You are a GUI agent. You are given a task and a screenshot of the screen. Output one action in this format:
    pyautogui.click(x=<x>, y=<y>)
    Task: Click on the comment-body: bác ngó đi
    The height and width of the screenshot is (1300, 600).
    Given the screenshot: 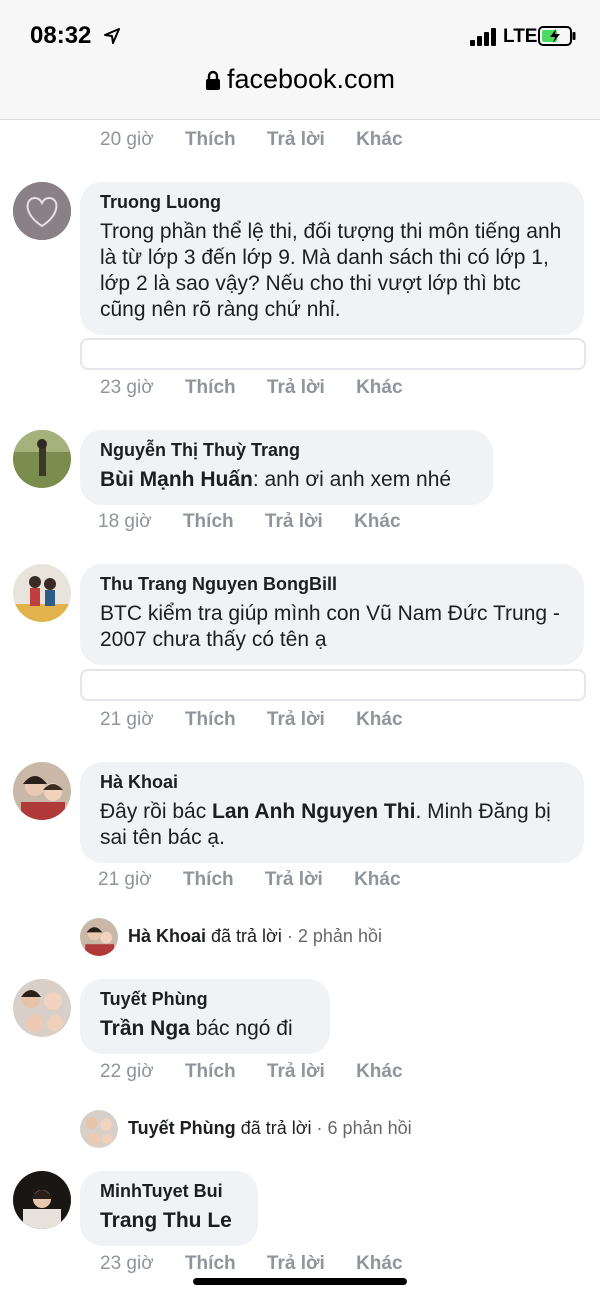 What is the action you would take?
    pyautogui.click(x=241, y=1028)
    